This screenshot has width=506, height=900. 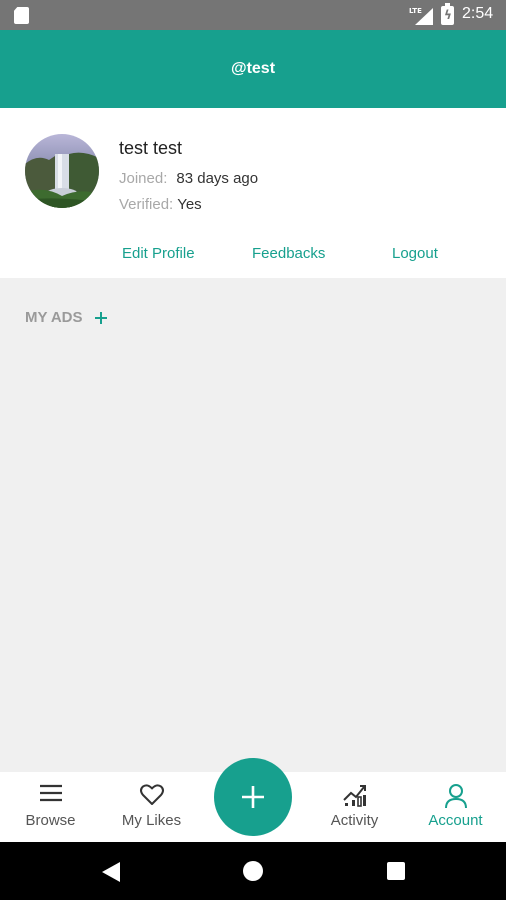 What do you see at coordinates (478, 13) in the screenshot?
I see `clock: 2:54` at bounding box center [478, 13].